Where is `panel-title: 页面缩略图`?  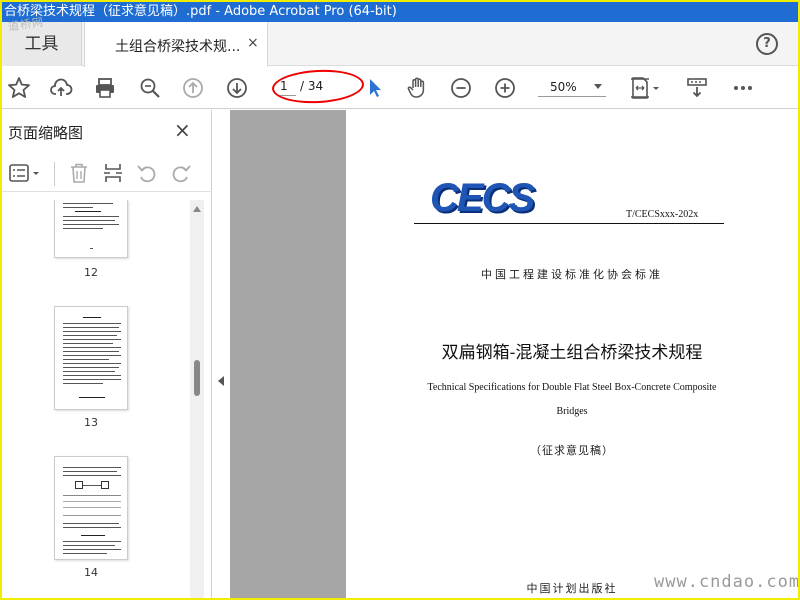 panel-title: 页面缩略图 is located at coordinates (46, 133).